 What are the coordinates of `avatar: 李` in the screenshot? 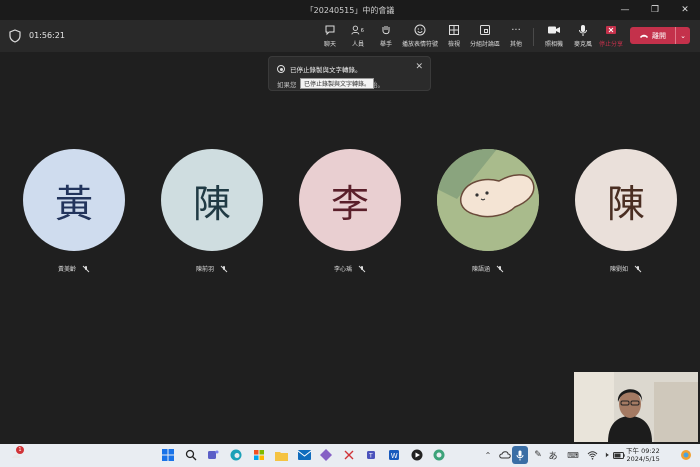 It's located at (350, 200).